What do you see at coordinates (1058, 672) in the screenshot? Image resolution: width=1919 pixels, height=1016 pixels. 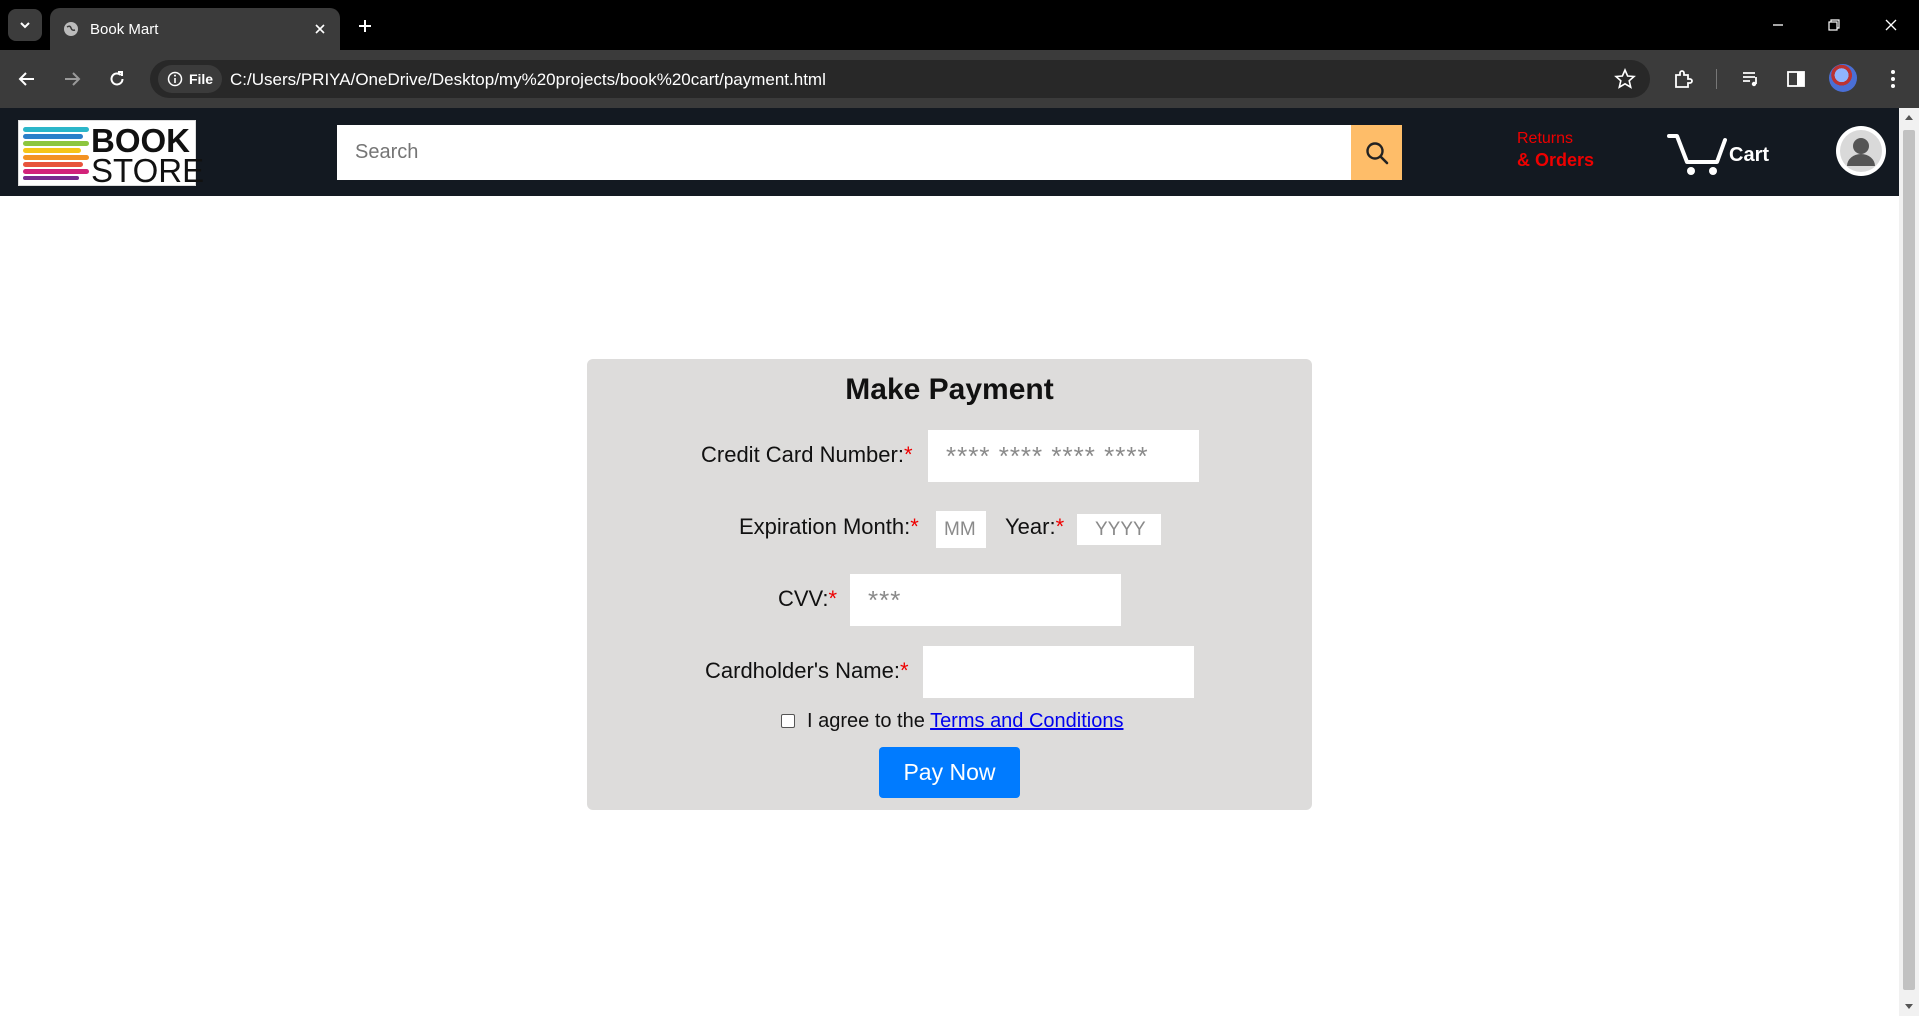 I see `cardholder-name-input` at bounding box center [1058, 672].